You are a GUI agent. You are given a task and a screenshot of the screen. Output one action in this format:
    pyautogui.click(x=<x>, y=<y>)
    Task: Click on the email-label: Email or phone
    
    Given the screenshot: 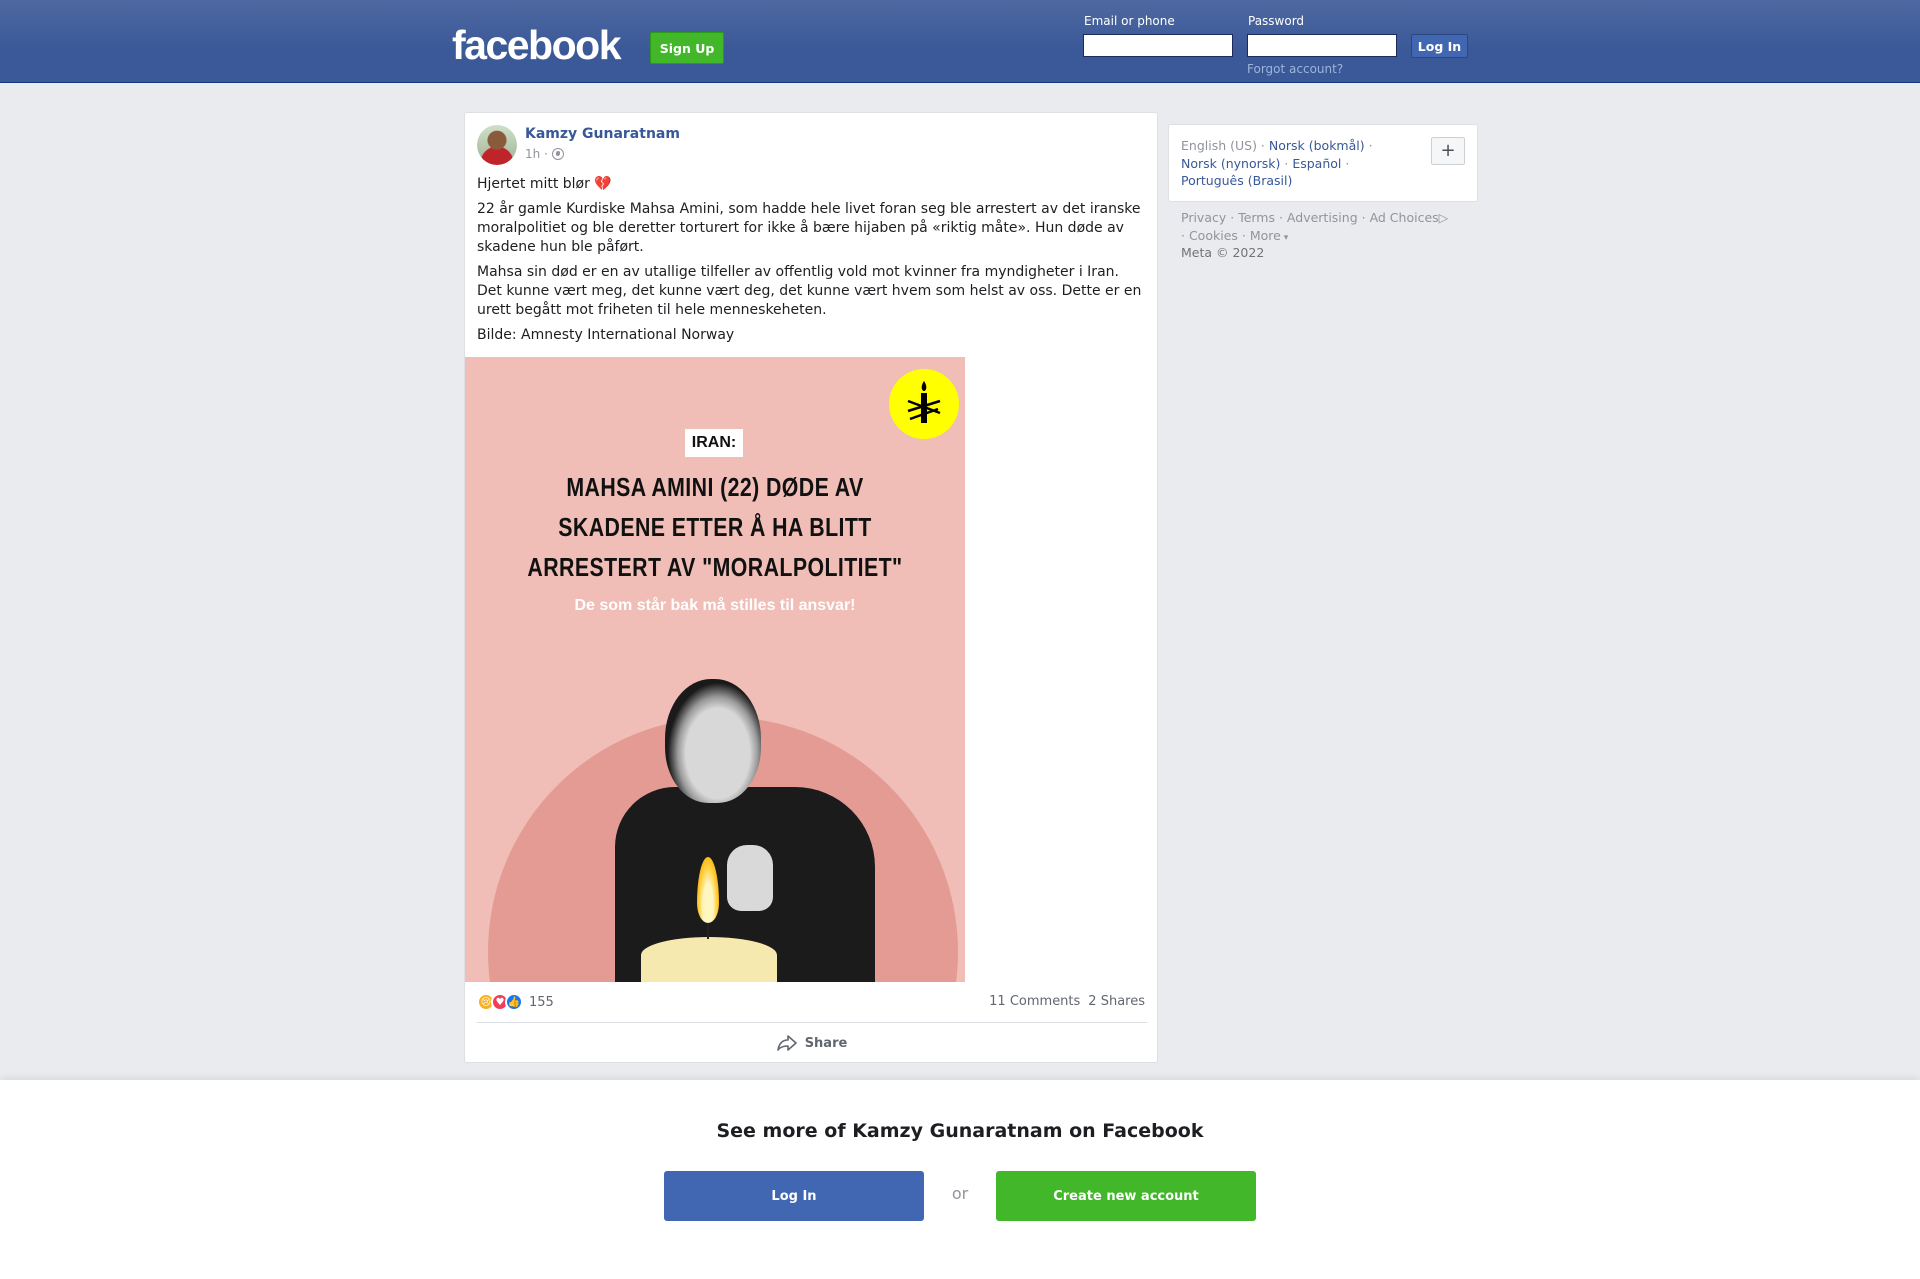 What is the action you would take?
    pyautogui.click(x=1129, y=21)
    